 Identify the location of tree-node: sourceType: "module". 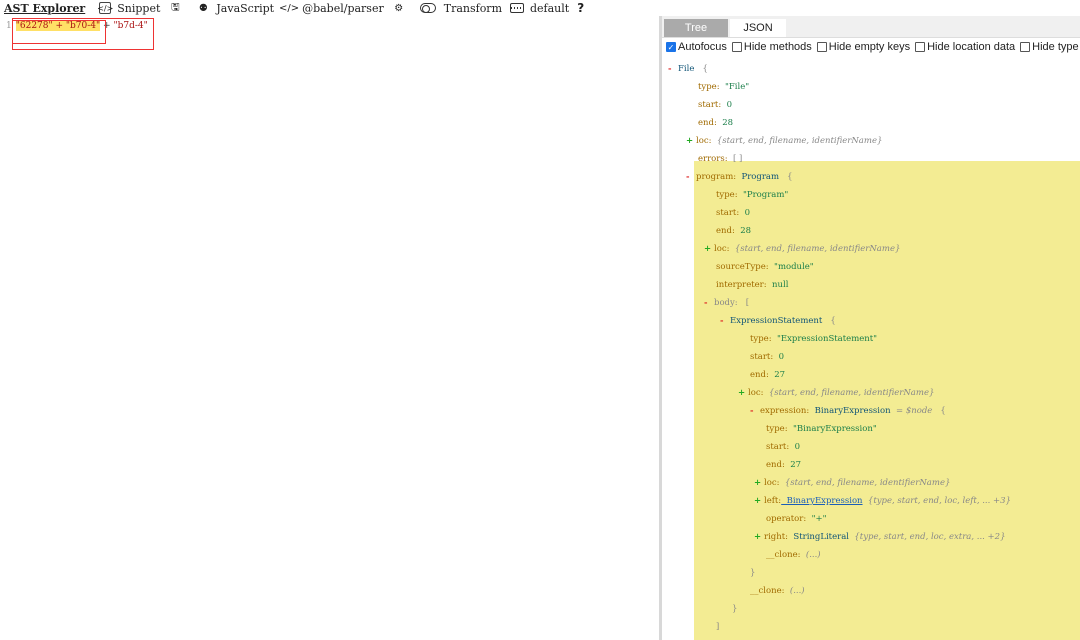
(765, 267).